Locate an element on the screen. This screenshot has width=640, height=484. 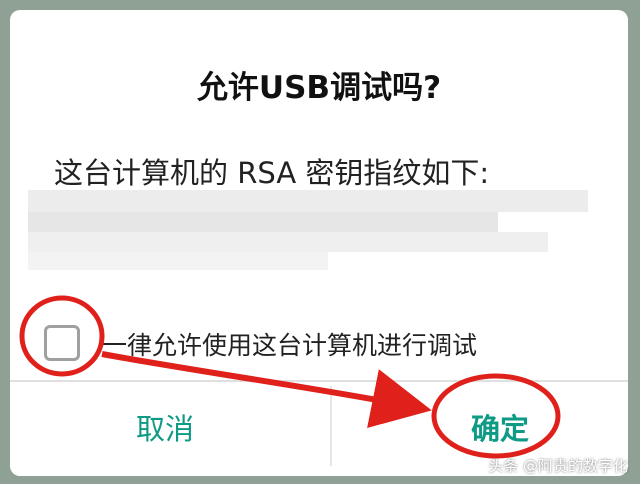
watermark: 头条 @阿贵的数字化 is located at coordinates (558, 466).